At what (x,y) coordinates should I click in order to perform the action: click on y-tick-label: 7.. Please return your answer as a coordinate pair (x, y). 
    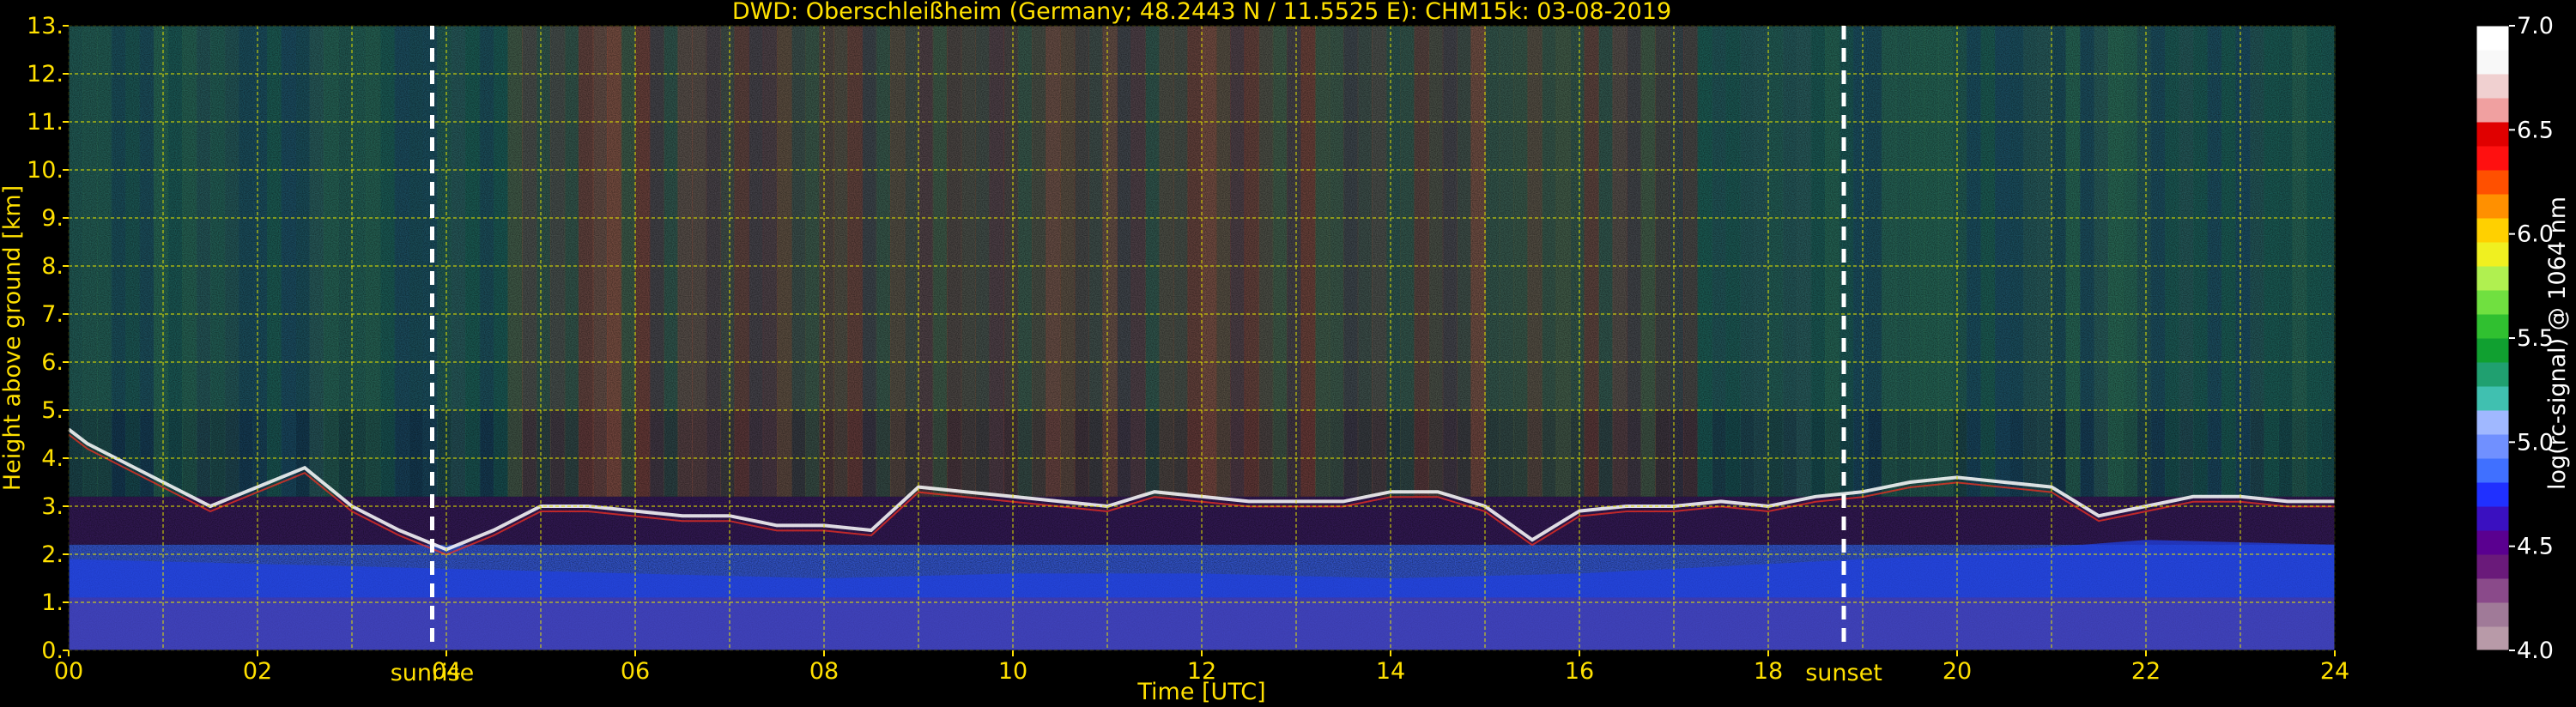
    Looking at the image, I should click on (52, 314).